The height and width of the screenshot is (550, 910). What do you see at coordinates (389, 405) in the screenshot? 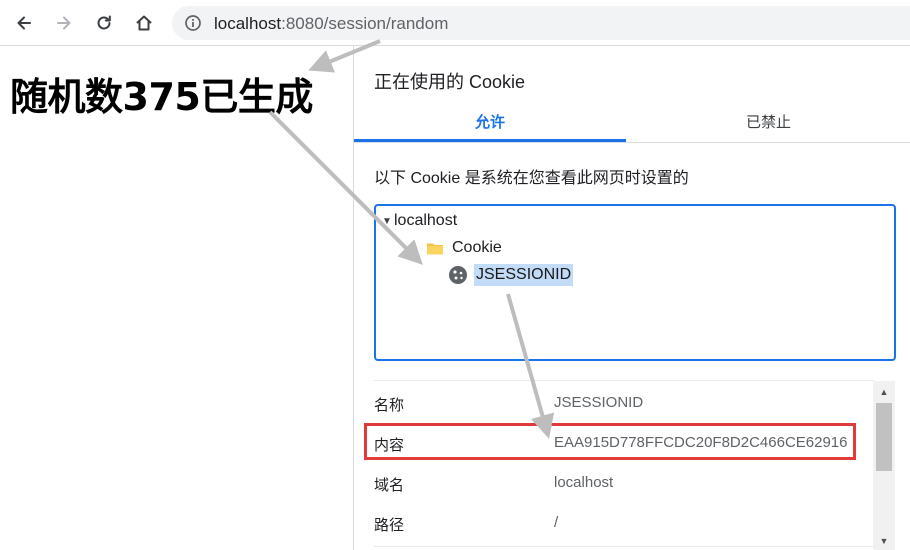
I see `detail-label-name: 名称` at bounding box center [389, 405].